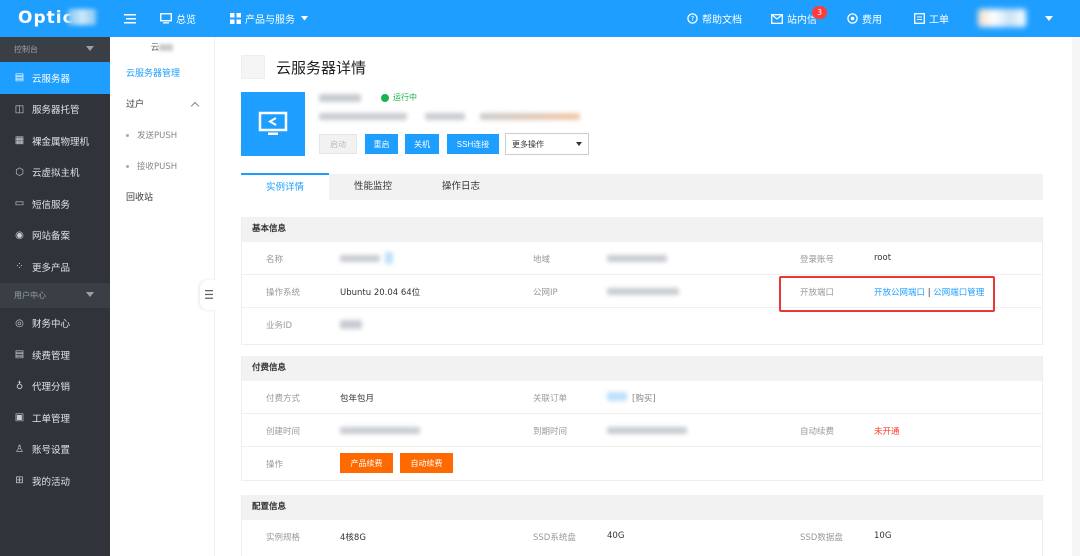 The height and width of the screenshot is (556, 1080). Describe the element at coordinates (275, 260) in the screenshot. I see `name-label: 名称` at that location.